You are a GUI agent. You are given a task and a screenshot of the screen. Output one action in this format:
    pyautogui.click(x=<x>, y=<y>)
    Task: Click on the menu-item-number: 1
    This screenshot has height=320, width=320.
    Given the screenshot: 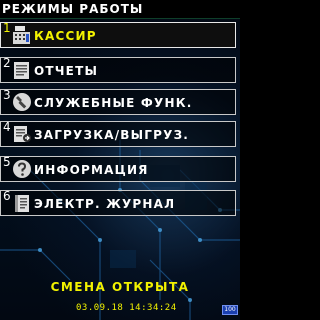 What is the action you would take?
    pyautogui.click(x=7, y=28)
    